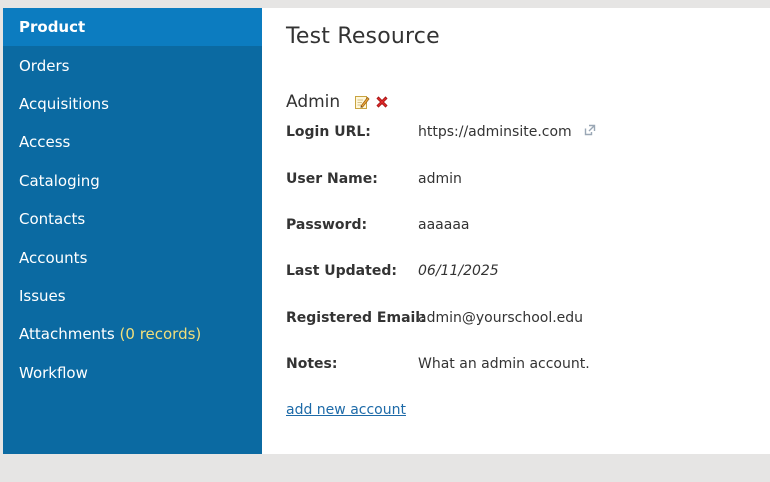 This screenshot has height=482, width=770. I want to click on user-name-value: admin, so click(440, 179).